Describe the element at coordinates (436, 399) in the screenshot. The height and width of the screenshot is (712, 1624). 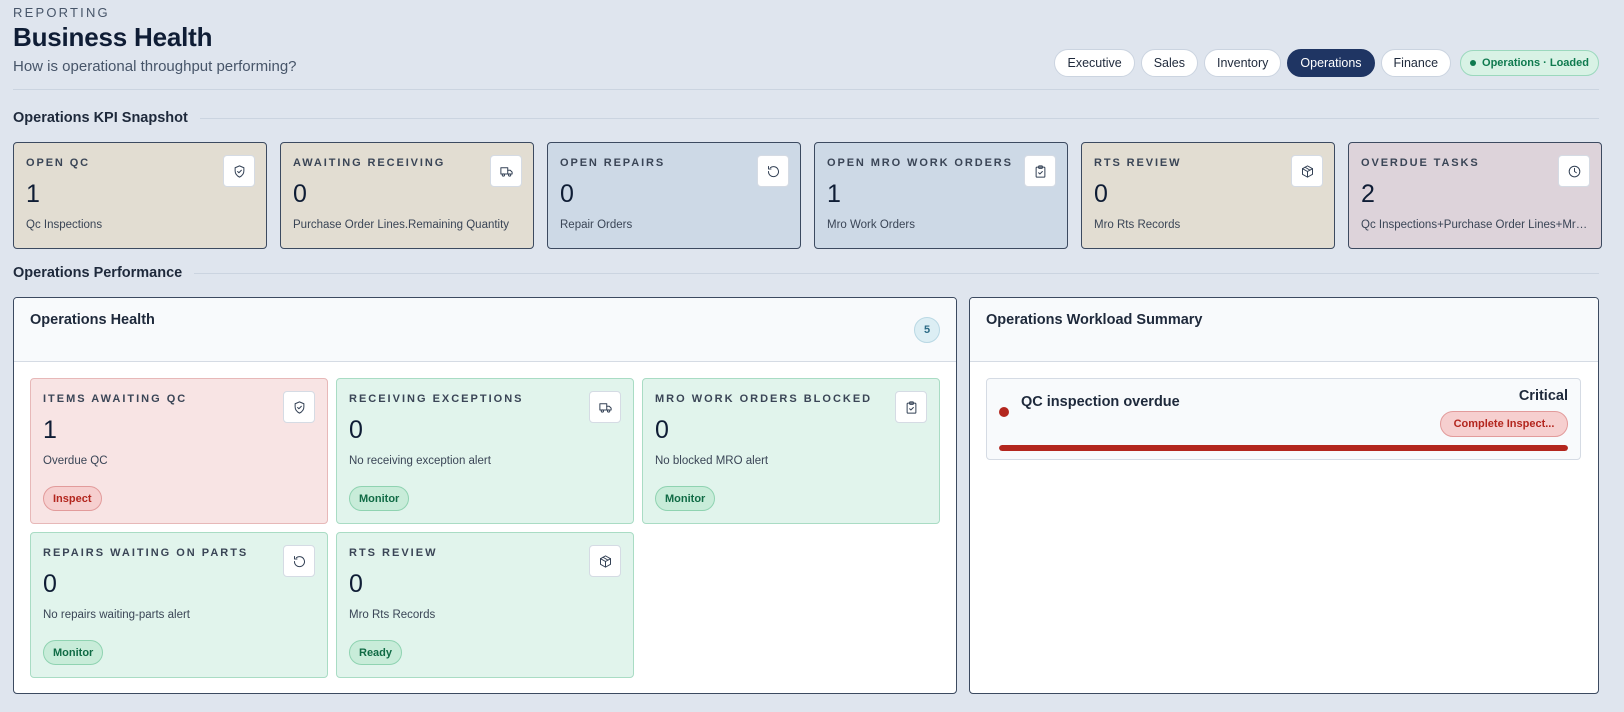
I see `health-card-label: RECEIVING EXCEPTIONS` at that location.